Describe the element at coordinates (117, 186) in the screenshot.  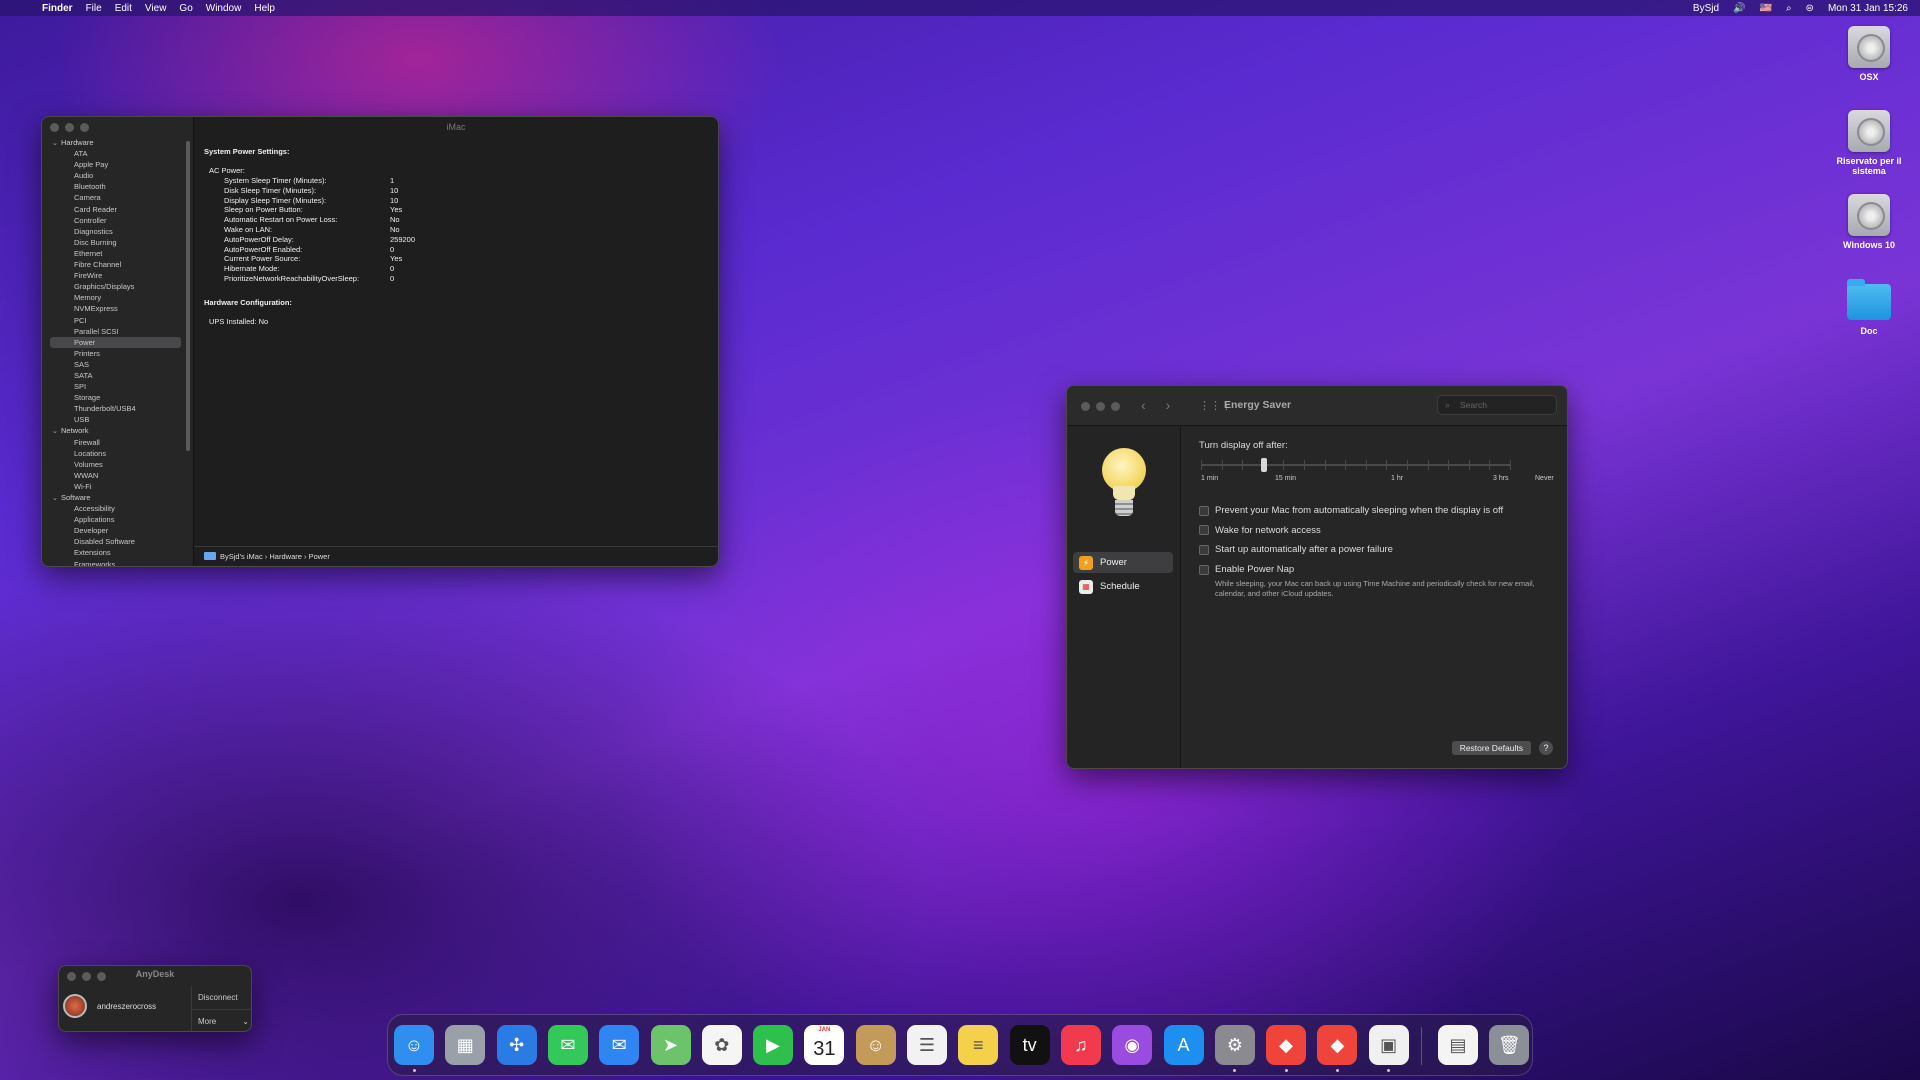
I see `sidebar-item-bluetooth: Bluetooth` at that location.